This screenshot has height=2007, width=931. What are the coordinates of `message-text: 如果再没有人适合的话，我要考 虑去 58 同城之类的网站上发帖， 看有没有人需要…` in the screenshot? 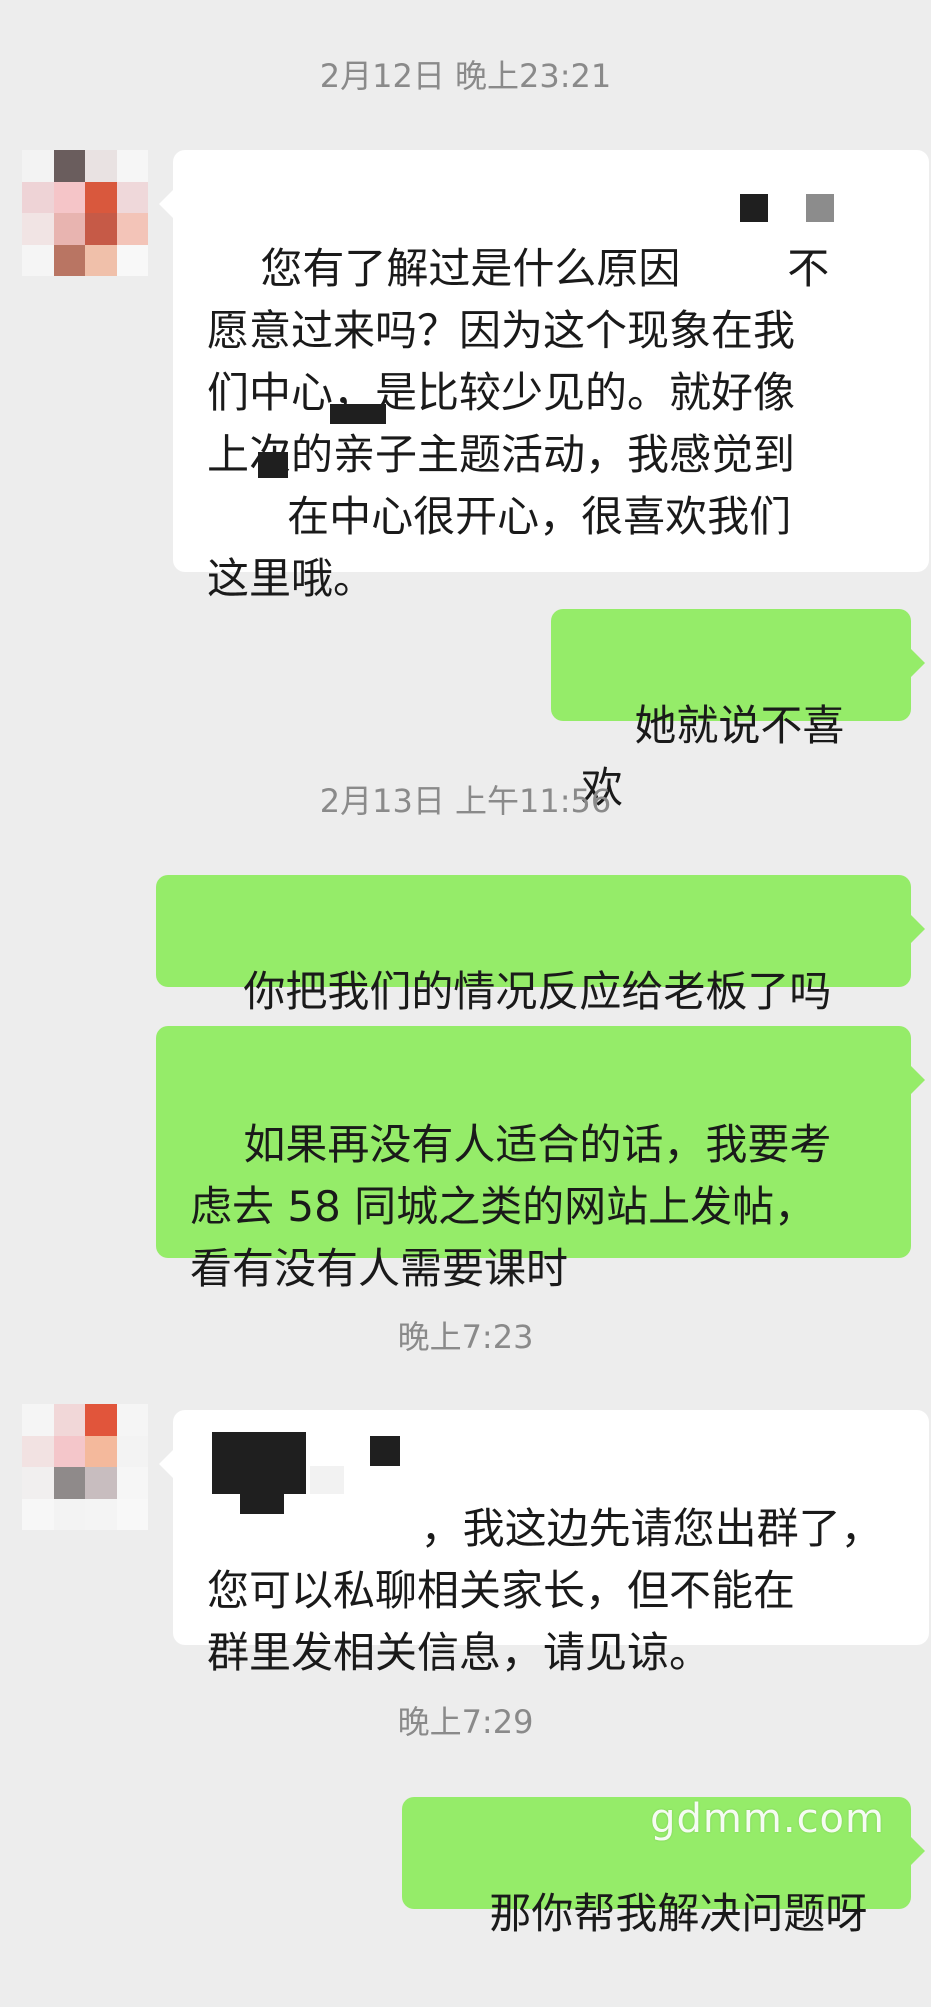 It's located at (511, 1206).